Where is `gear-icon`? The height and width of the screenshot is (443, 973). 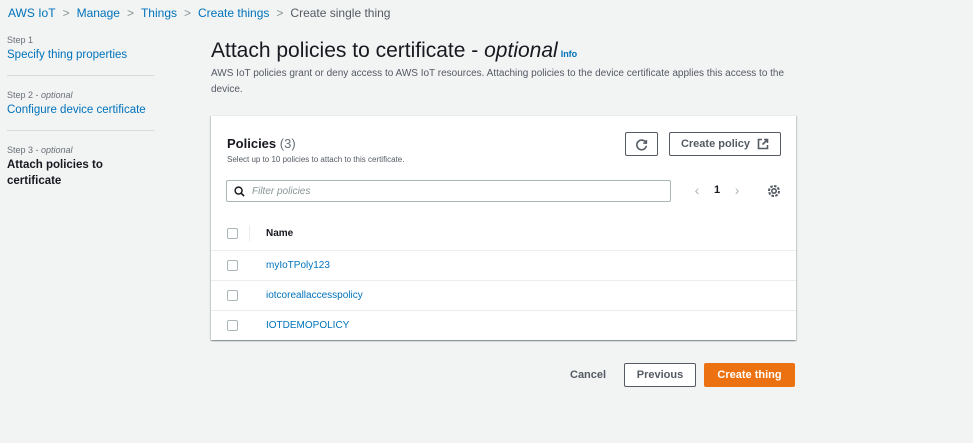 gear-icon is located at coordinates (774, 191).